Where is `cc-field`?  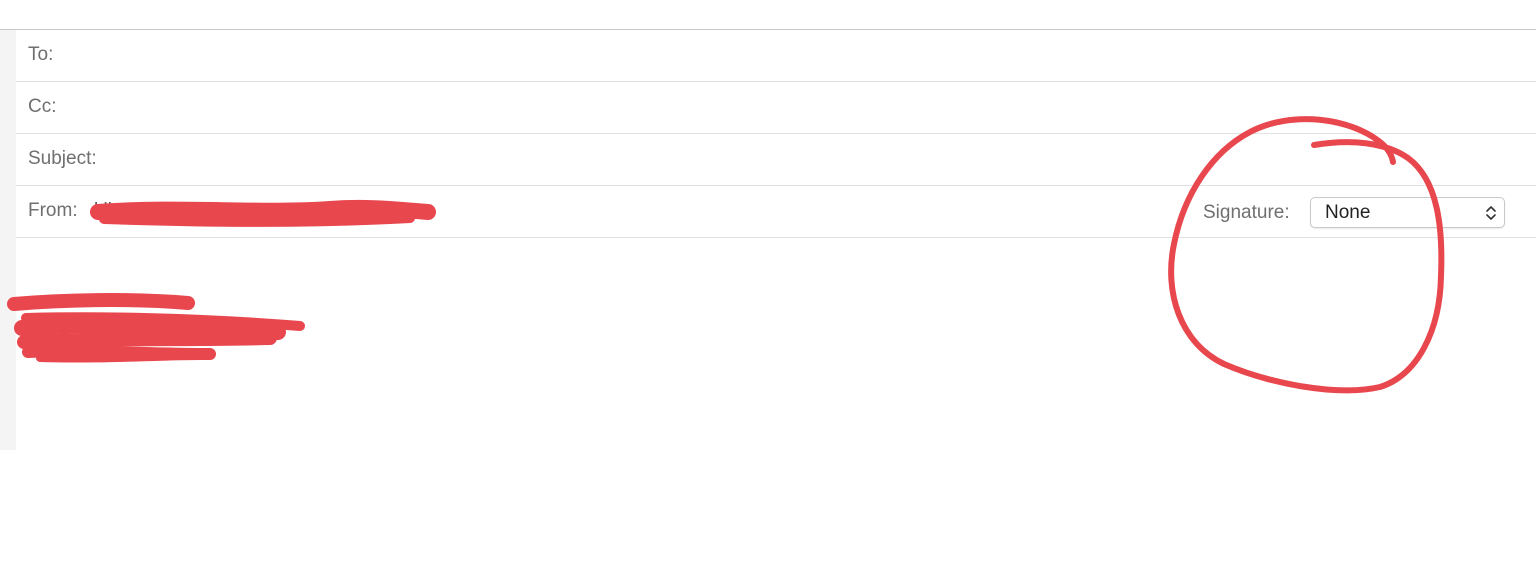 cc-field is located at coordinates (618, 108).